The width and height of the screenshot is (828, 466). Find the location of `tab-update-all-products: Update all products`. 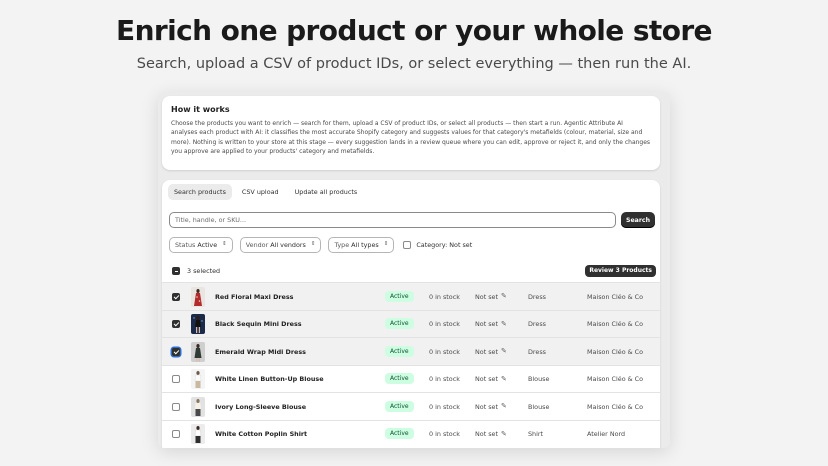

tab-update-all-products: Update all products is located at coordinates (326, 192).